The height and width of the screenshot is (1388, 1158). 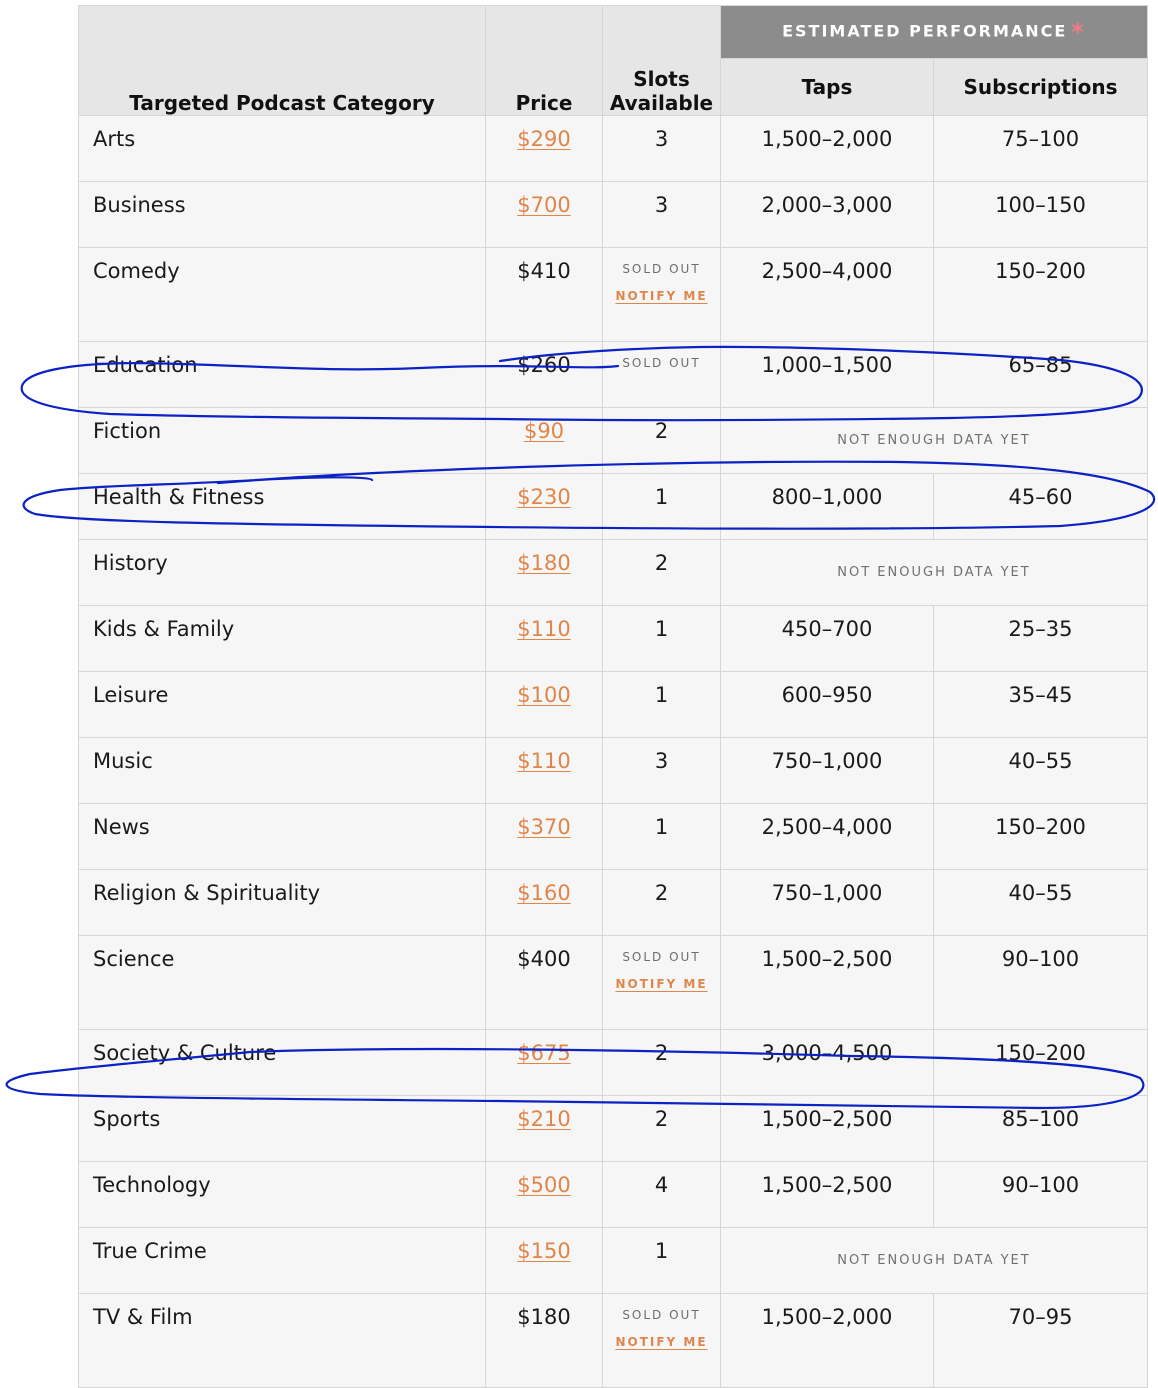 I want to click on price-cell-comedy: $410, so click(x=544, y=294).